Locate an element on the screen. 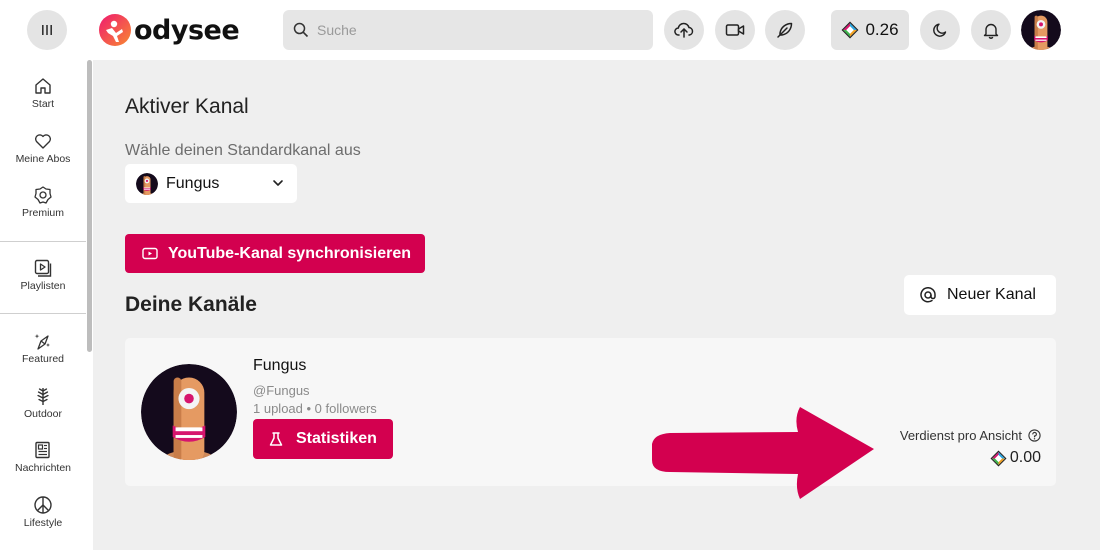 This screenshot has height=550, width=1100. upload-button is located at coordinates (684, 30).